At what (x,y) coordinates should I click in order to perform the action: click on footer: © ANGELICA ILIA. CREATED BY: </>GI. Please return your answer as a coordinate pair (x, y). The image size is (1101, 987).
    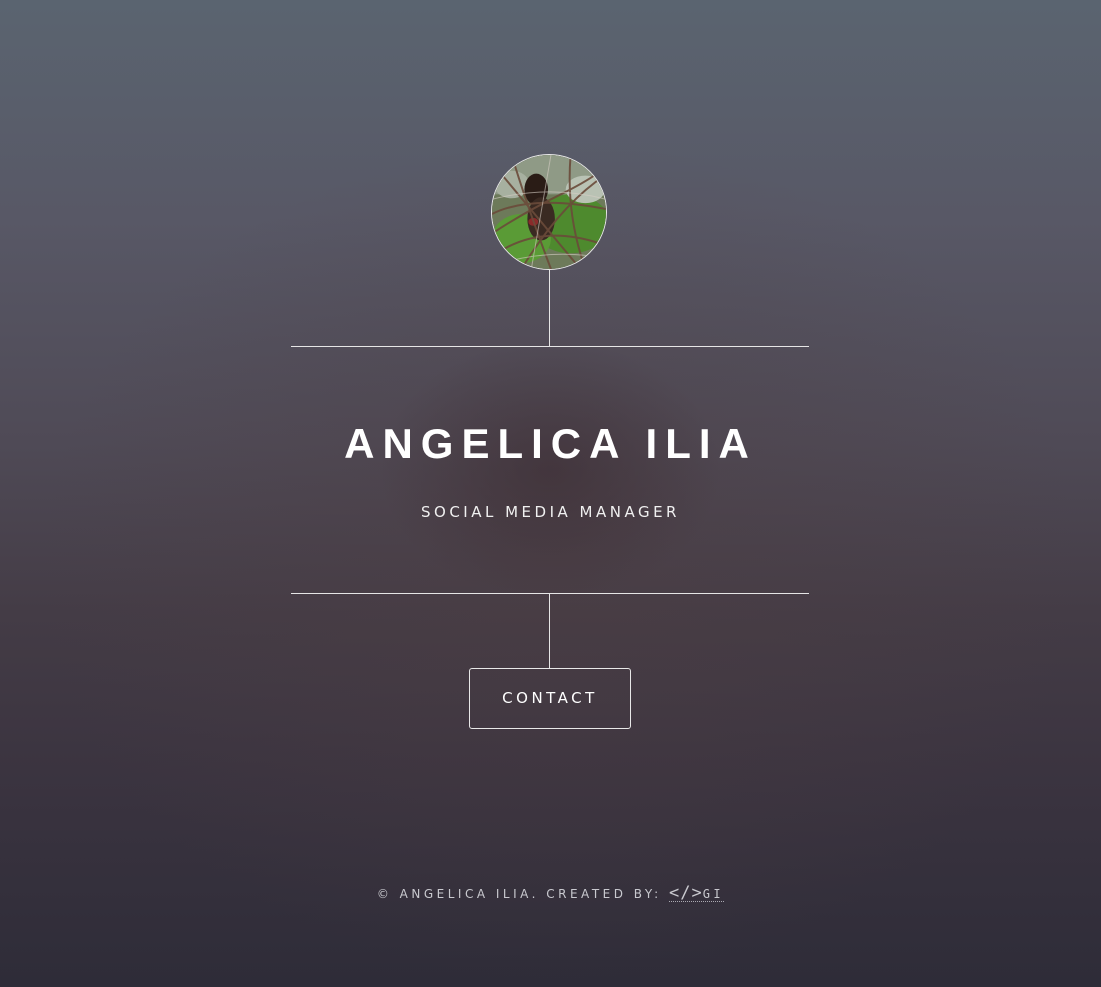
    Looking at the image, I should click on (550, 893).